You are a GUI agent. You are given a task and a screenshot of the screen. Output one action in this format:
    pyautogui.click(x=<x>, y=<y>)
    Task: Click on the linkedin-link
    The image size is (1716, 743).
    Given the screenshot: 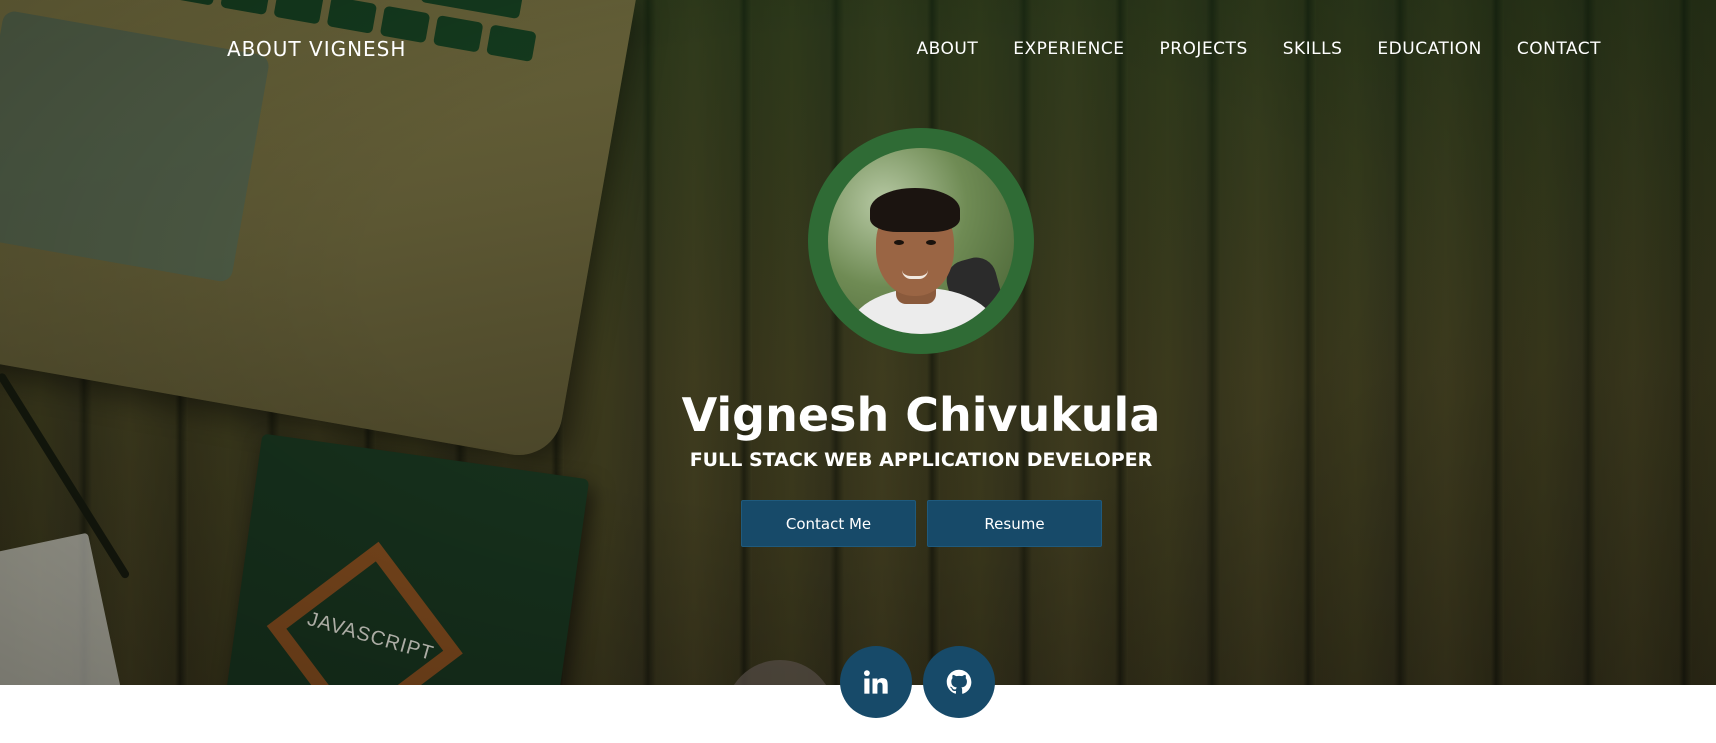 What is the action you would take?
    pyautogui.click(x=876, y=682)
    